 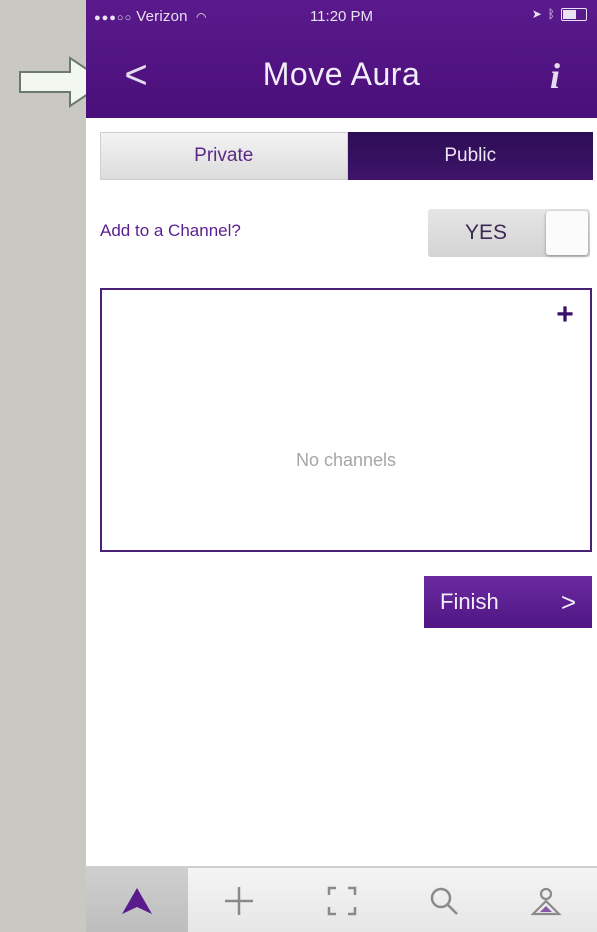 I want to click on tab-search, so click(x=444, y=900).